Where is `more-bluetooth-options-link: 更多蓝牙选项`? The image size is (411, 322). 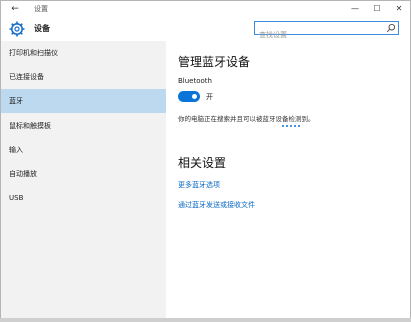
more-bluetooth-options-link: 更多蓝牙选项 is located at coordinates (199, 185).